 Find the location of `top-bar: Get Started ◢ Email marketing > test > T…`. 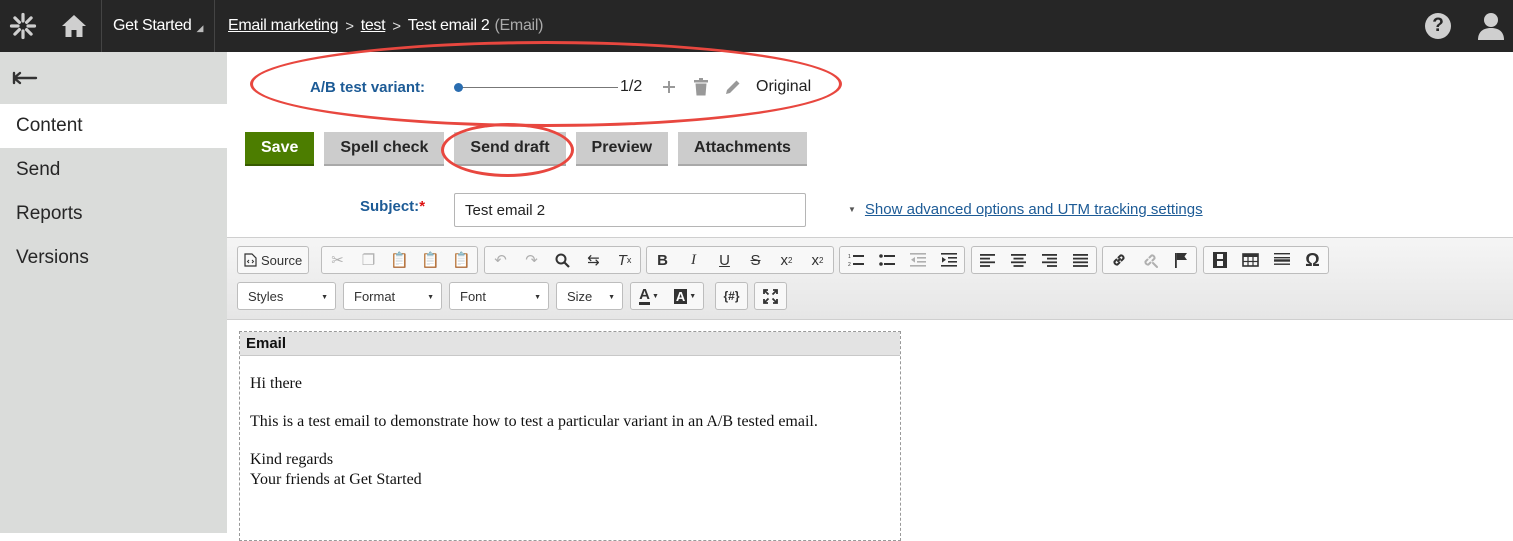

top-bar: Get Started ◢ Email marketing > test > T… is located at coordinates (756, 26).